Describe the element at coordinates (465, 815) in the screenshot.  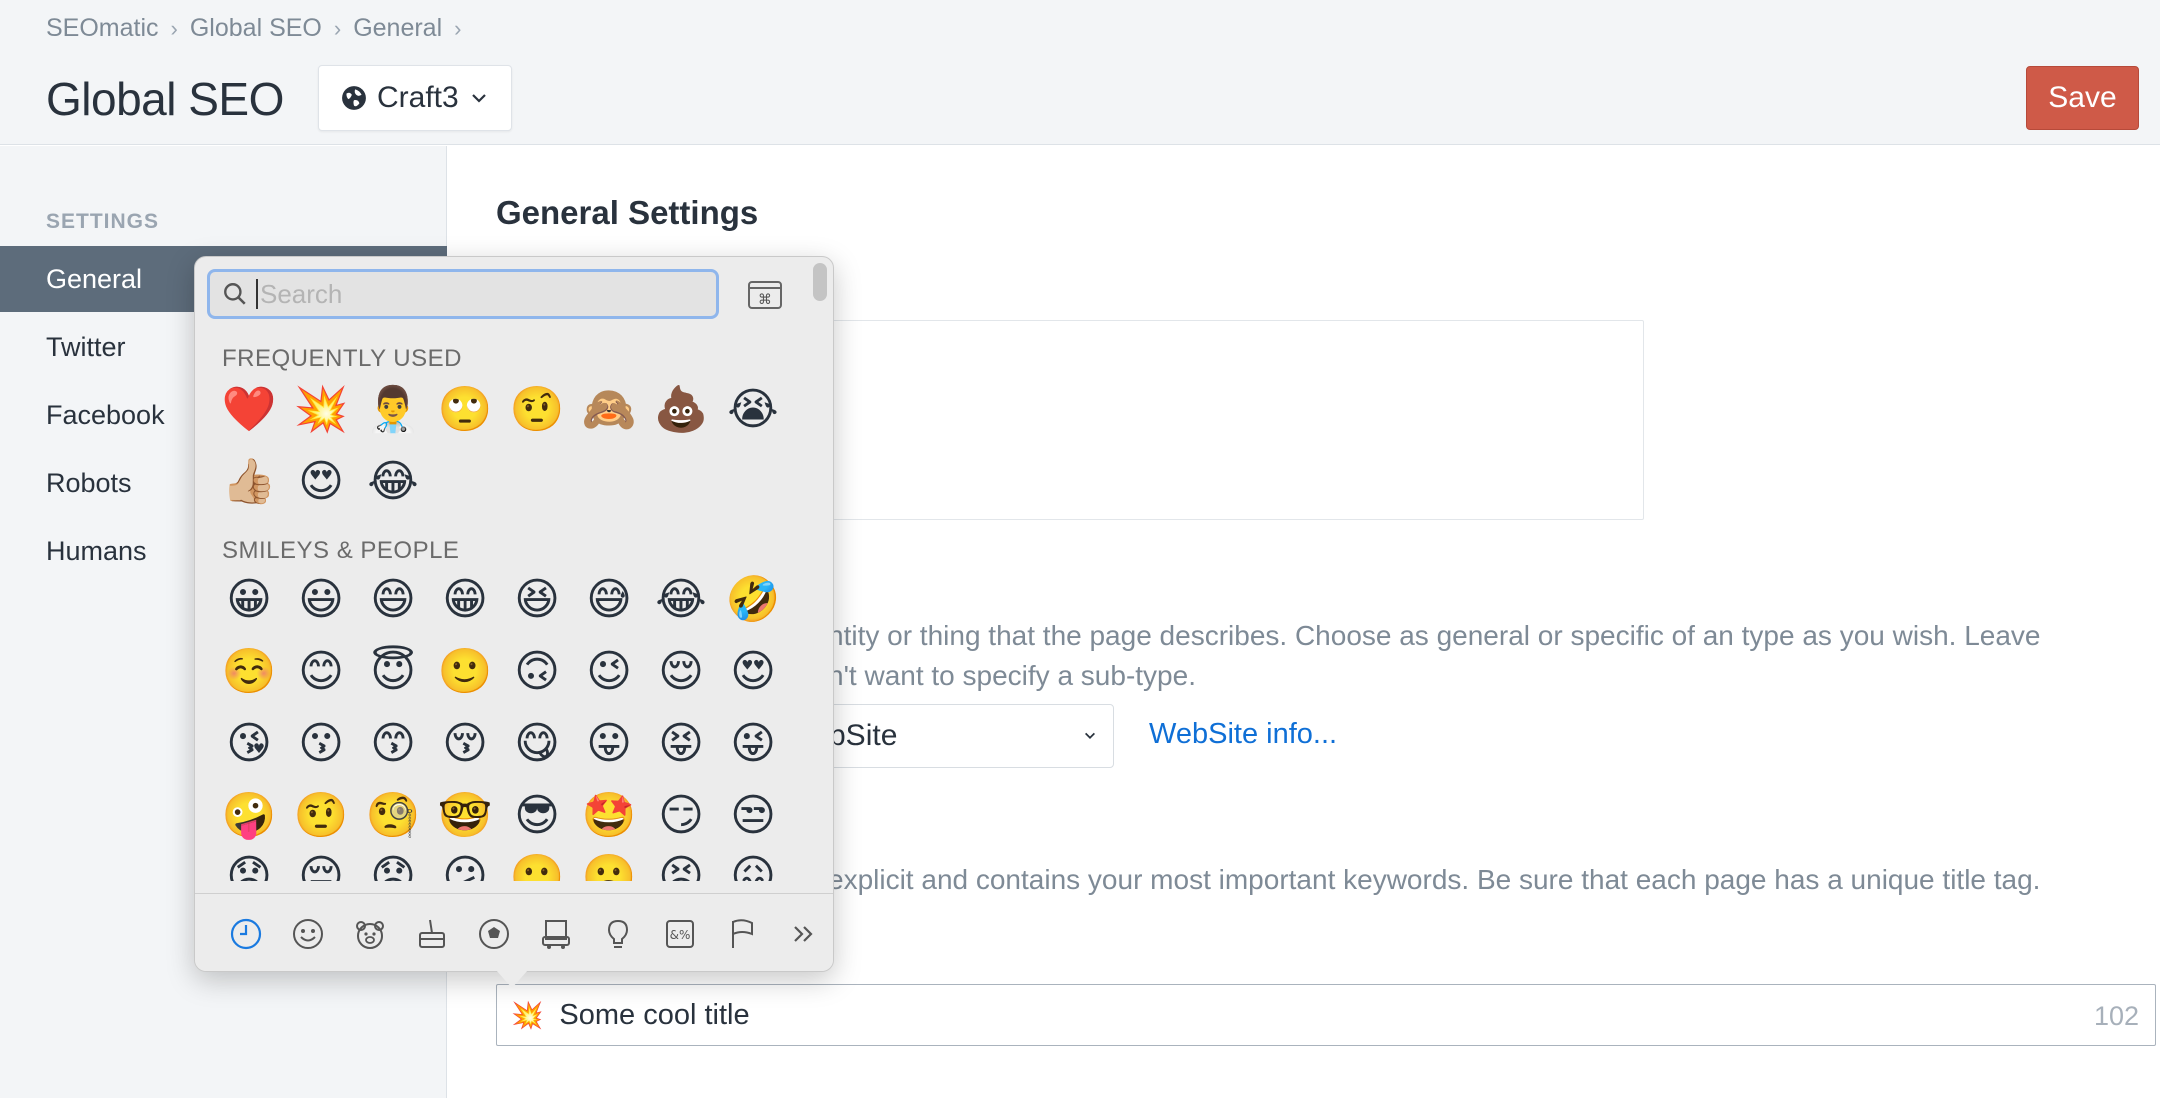
I see `emoji-cell: 🤓` at that location.